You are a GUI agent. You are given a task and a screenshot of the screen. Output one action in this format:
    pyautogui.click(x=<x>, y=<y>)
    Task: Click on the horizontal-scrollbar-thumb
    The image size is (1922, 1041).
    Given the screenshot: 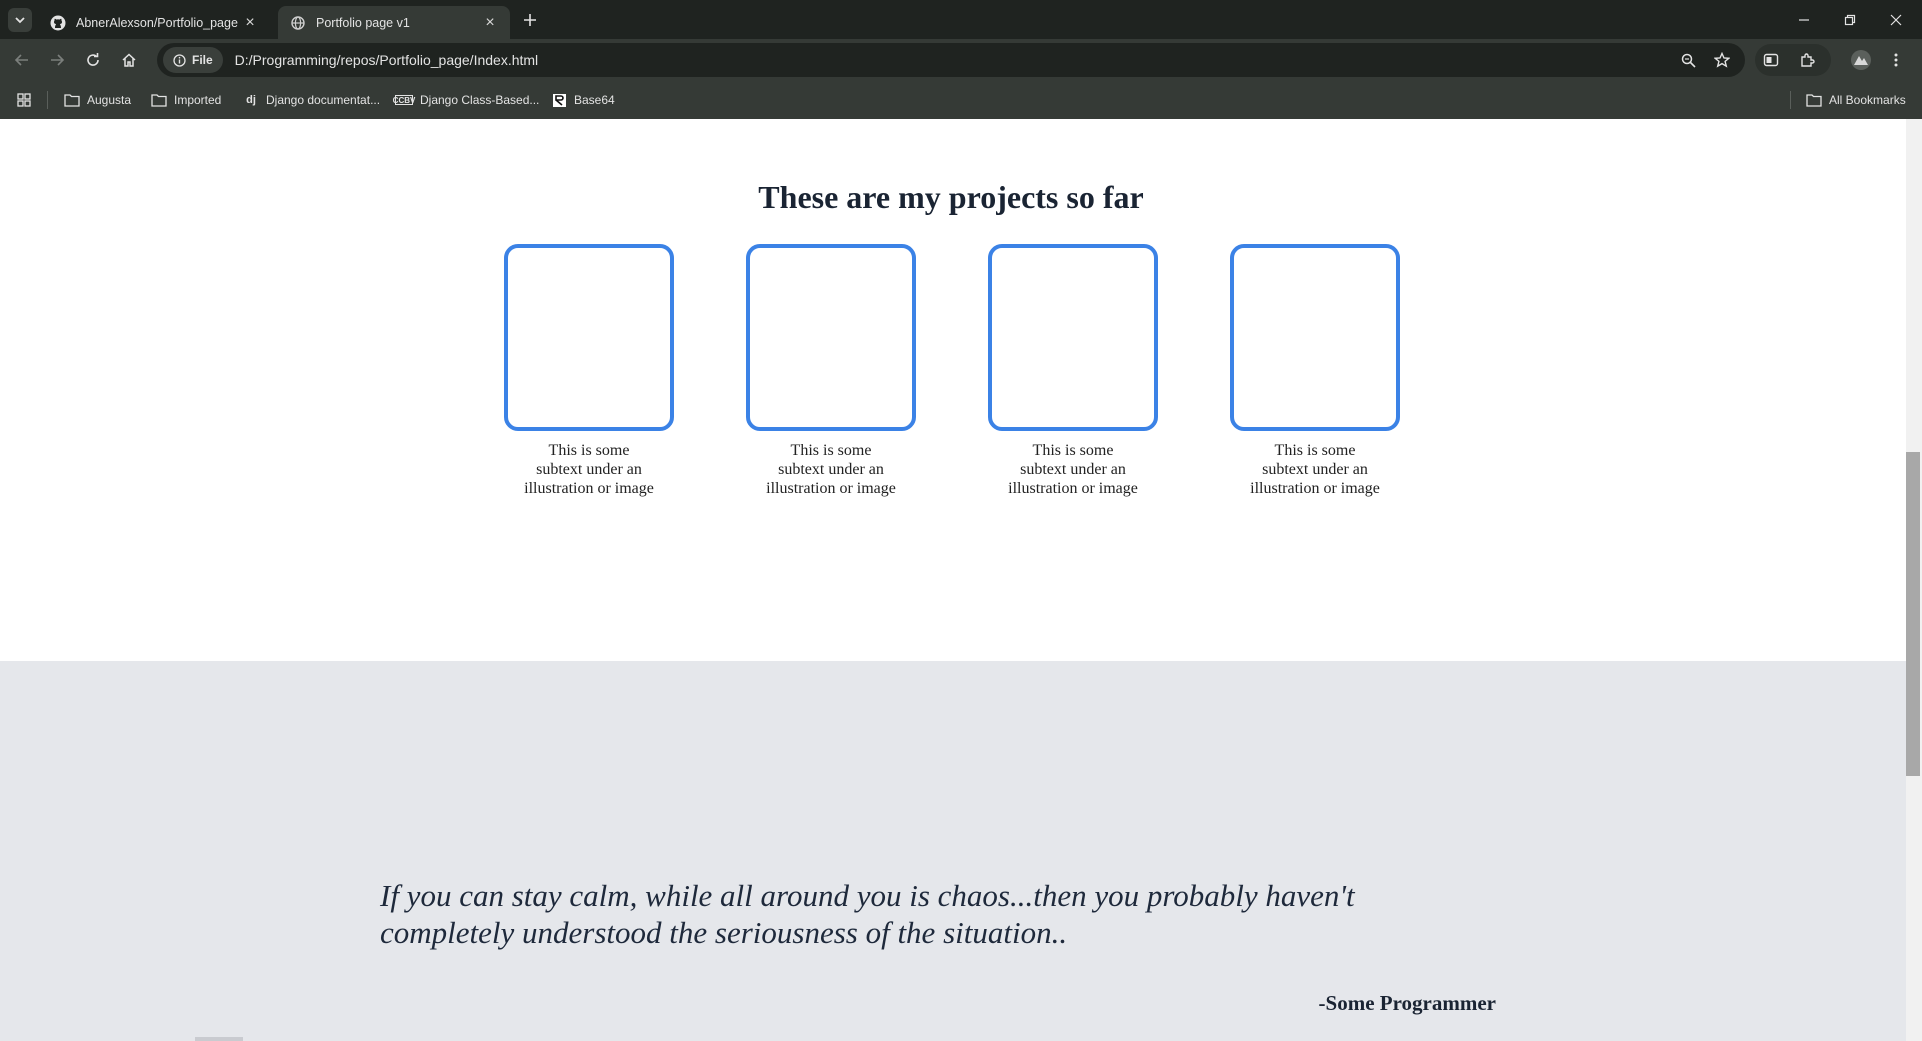 What is the action you would take?
    pyautogui.click(x=219, y=1039)
    